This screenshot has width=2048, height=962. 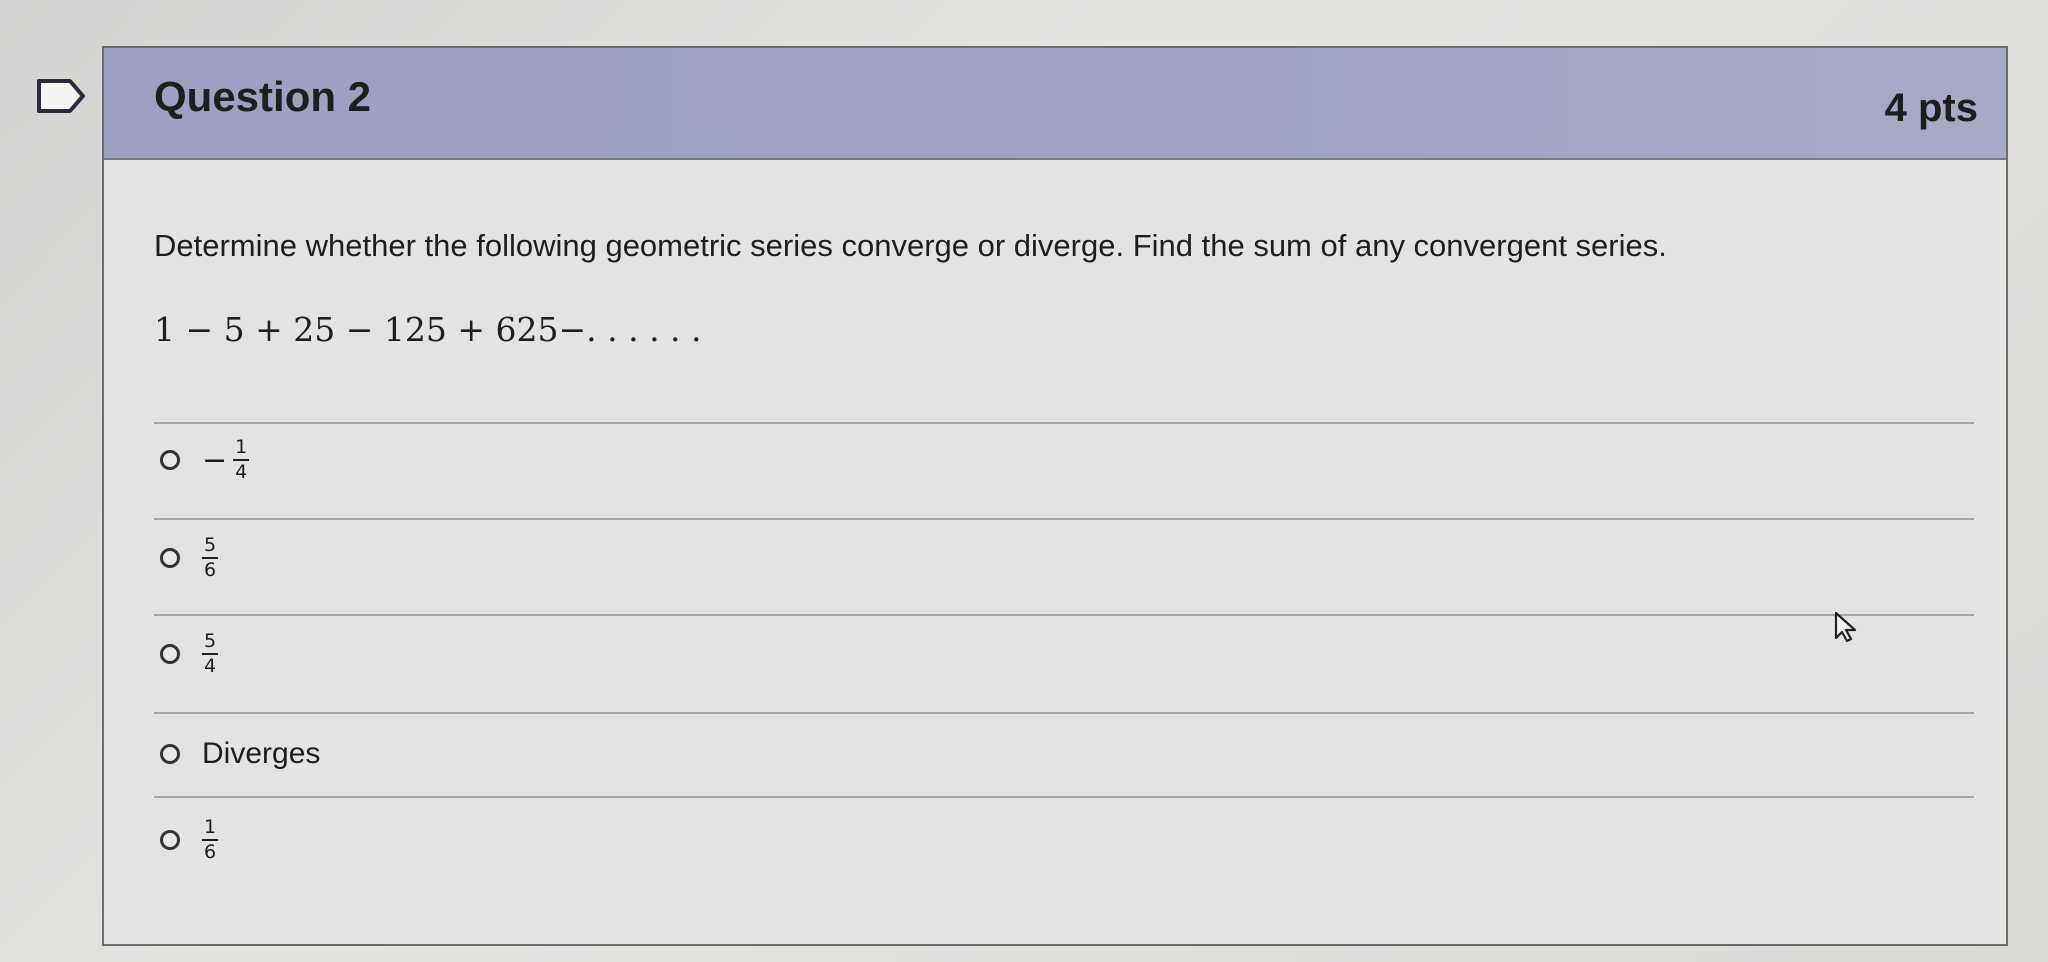 I want to click on flag-question-icon, so click(x=61, y=96).